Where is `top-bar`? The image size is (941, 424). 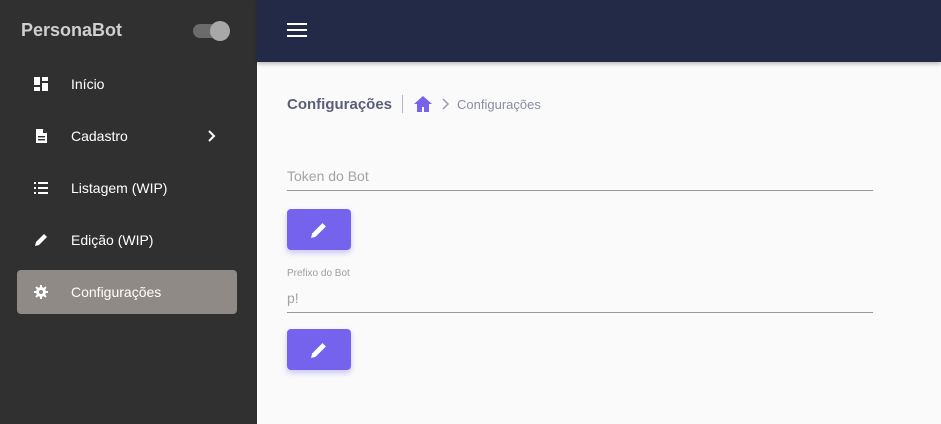 top-bar is located at coordinates (599, 31).